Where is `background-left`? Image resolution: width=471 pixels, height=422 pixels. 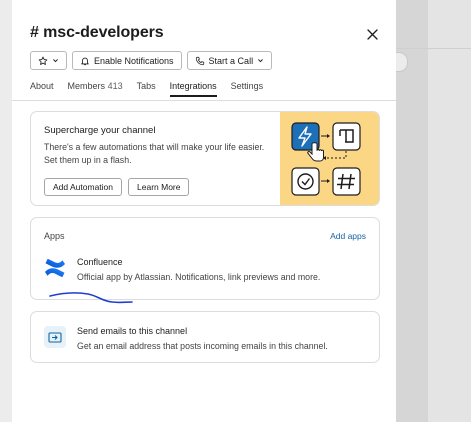 background-left is located at coordinates (6, 211).